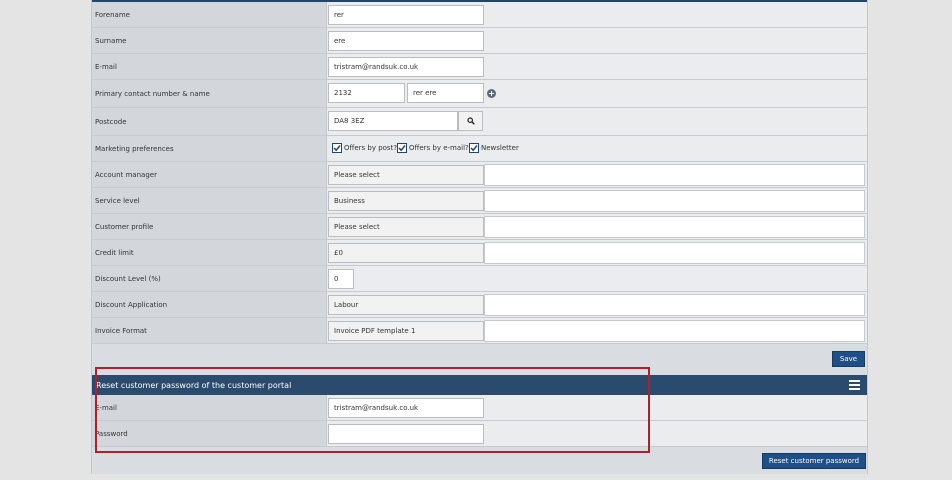 The height and width of the screenshot is (480, 952). Describe the element at coordinates (596, 66) in the screenshot. I see `email-cell: tristram@randsuk.co.uk` at that location.